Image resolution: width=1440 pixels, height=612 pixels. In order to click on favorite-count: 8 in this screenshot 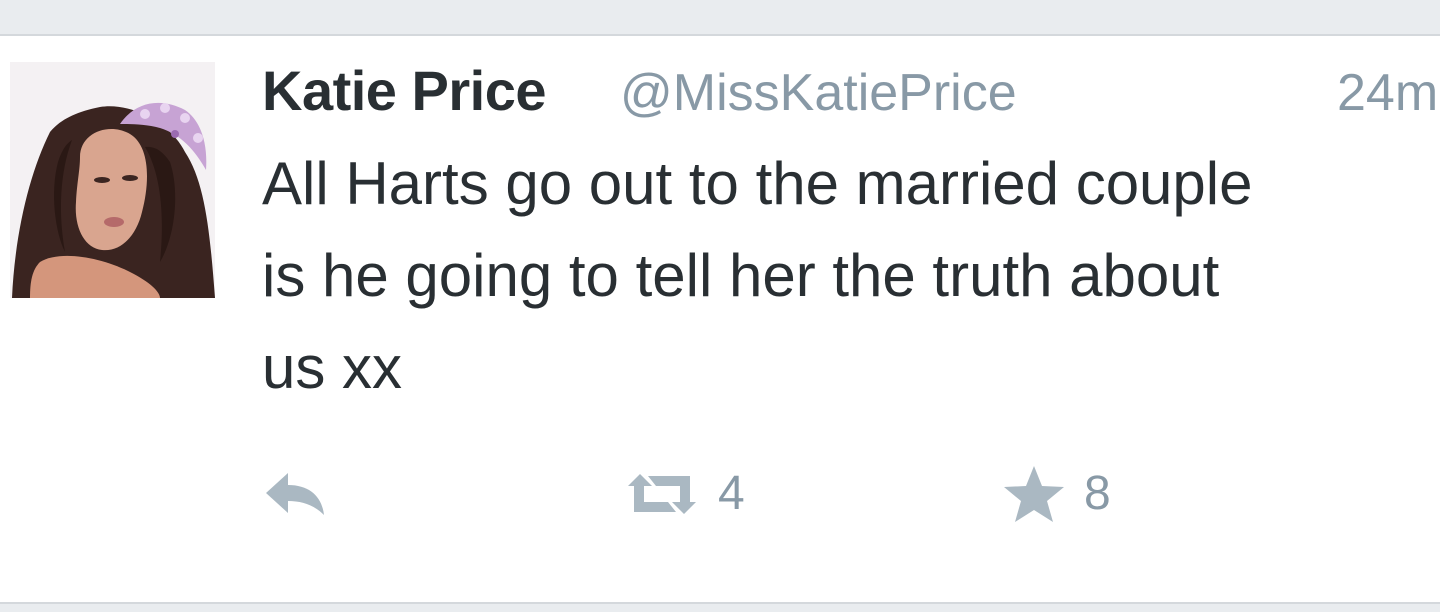, I will do `click(1097, 493)`.